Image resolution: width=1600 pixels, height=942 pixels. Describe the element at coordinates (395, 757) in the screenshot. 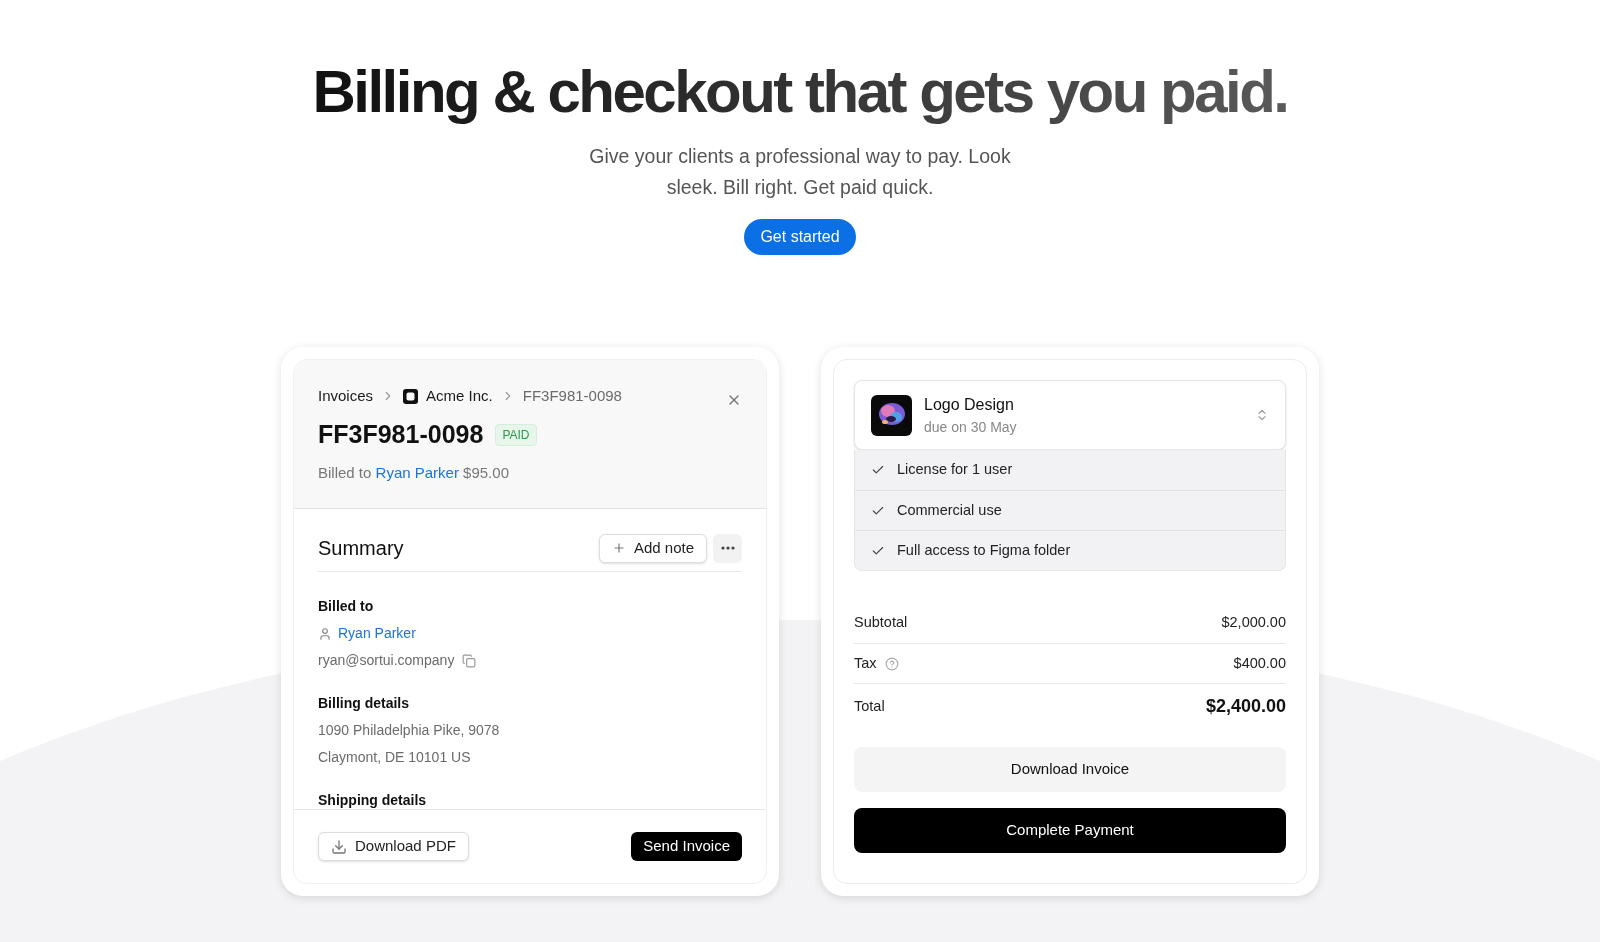

I see `address-line: Claymont, DE 10101 US` at that location.